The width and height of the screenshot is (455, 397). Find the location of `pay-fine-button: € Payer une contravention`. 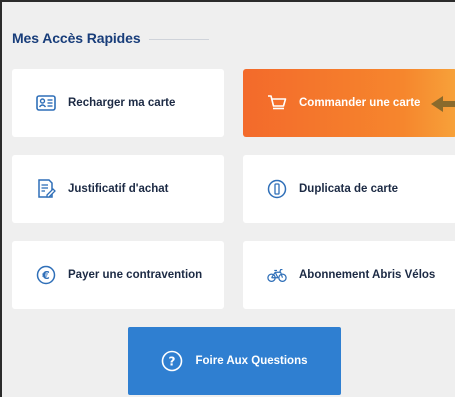

pay-fine-button: € Payer une contravention is located at coordinates (118, 275).